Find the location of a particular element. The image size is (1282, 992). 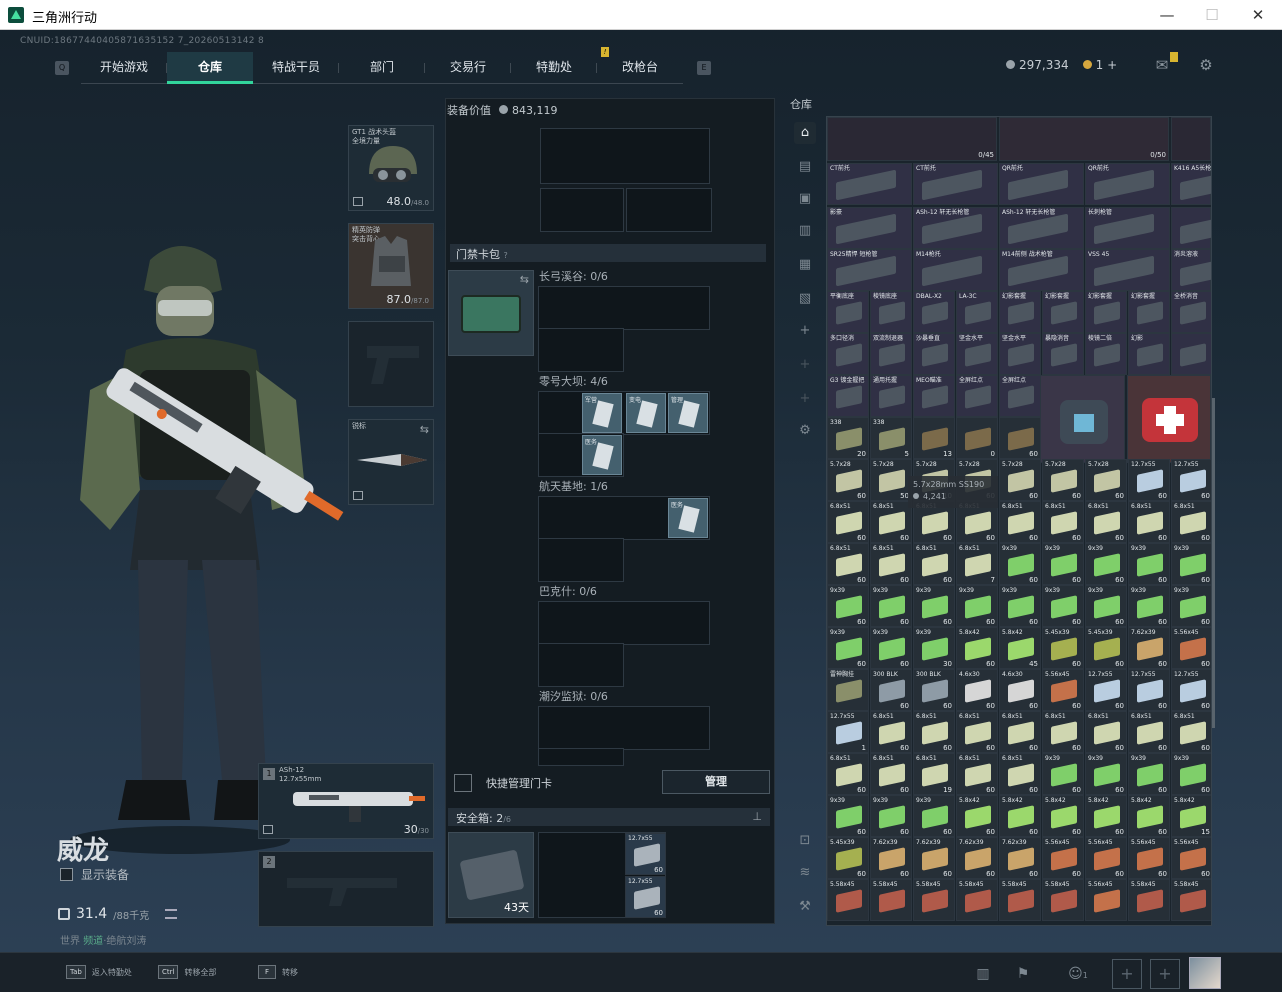

tab-gunsmith: 改枪台 is located at coordinates (640, 68).